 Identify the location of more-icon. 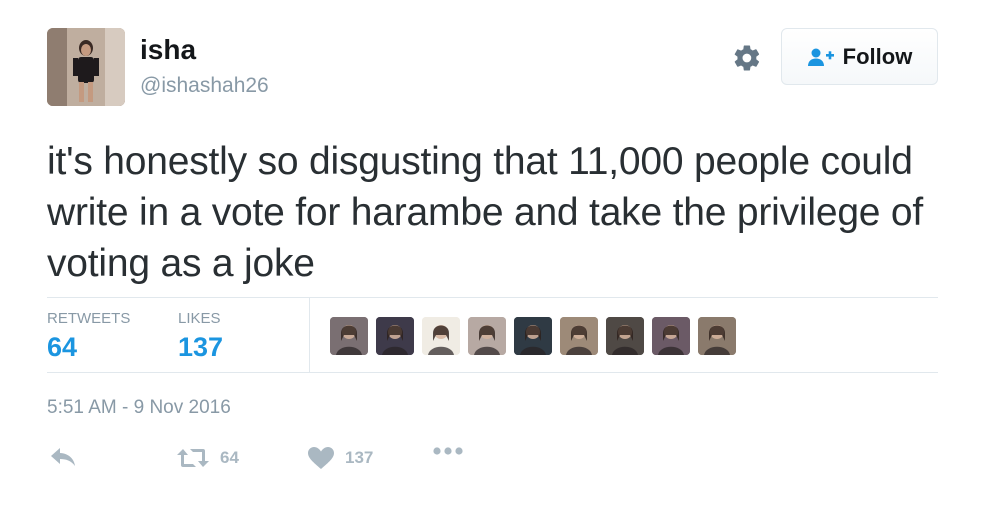
(448, 451).